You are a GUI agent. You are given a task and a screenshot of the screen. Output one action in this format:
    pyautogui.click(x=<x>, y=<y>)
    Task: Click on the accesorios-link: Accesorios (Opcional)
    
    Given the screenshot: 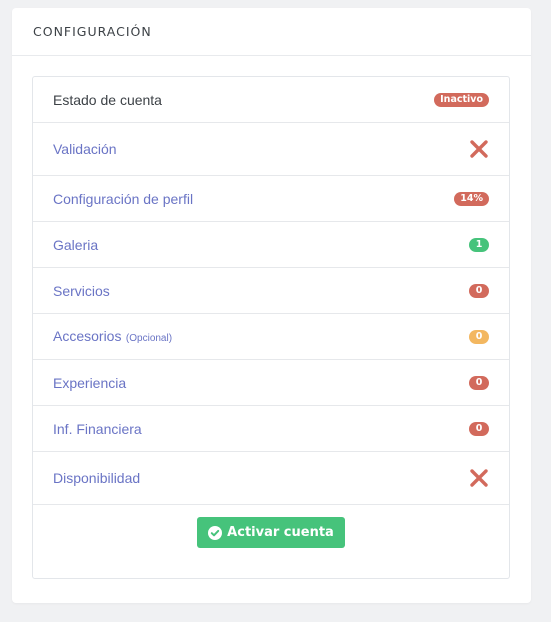 What is the action you would take?
    pyautogui.click(x=112, y=337)
    